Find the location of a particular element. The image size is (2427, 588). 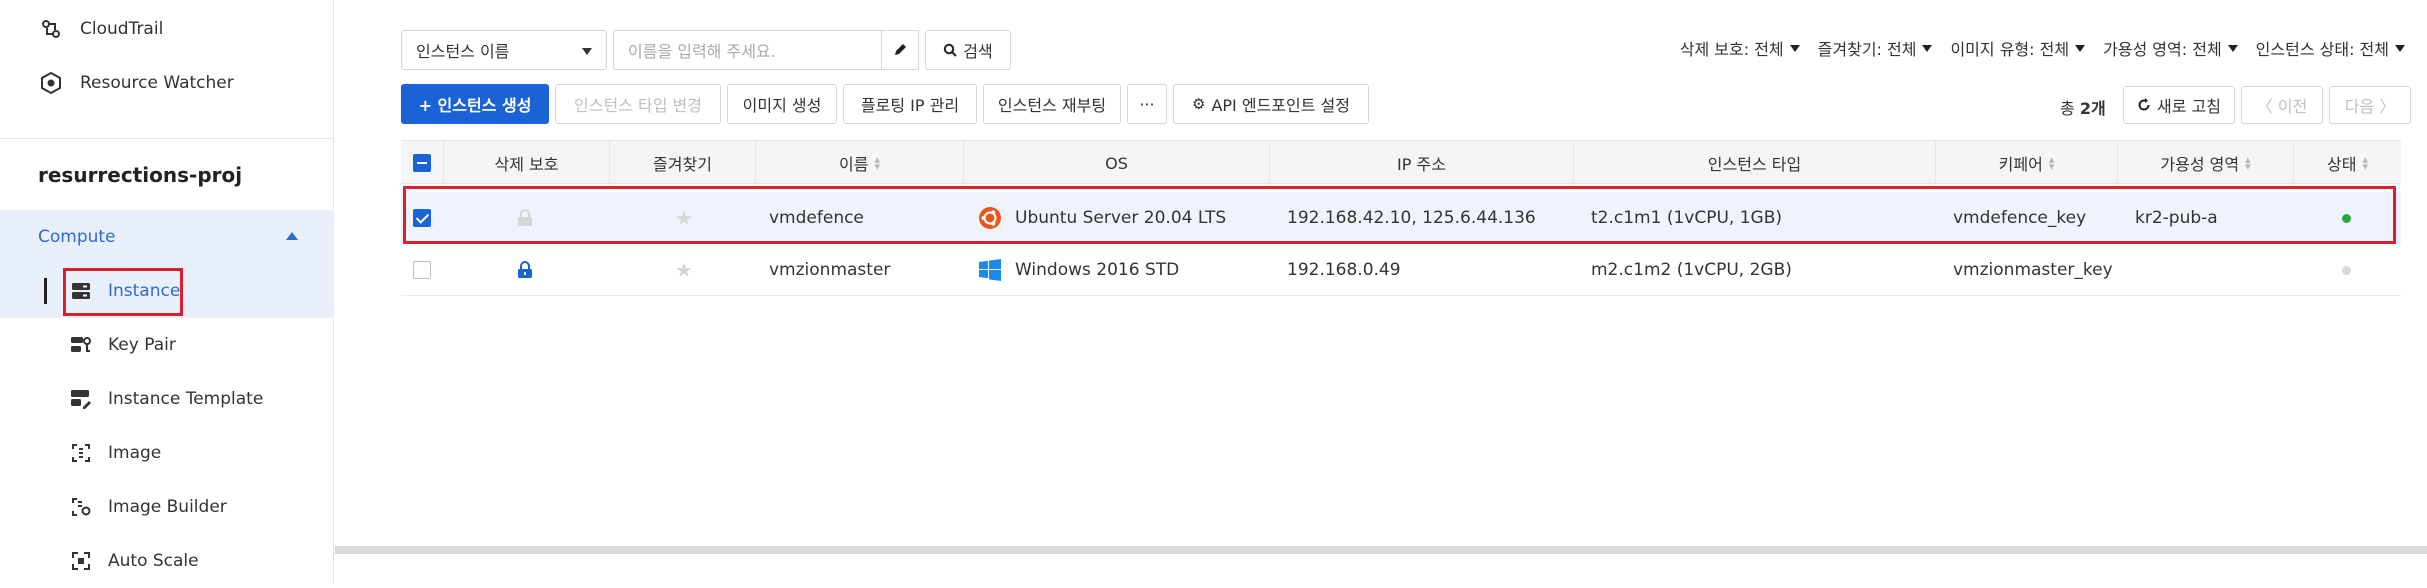

header-favorite: 즐겨찾기 is located at coordinates (682, 163).